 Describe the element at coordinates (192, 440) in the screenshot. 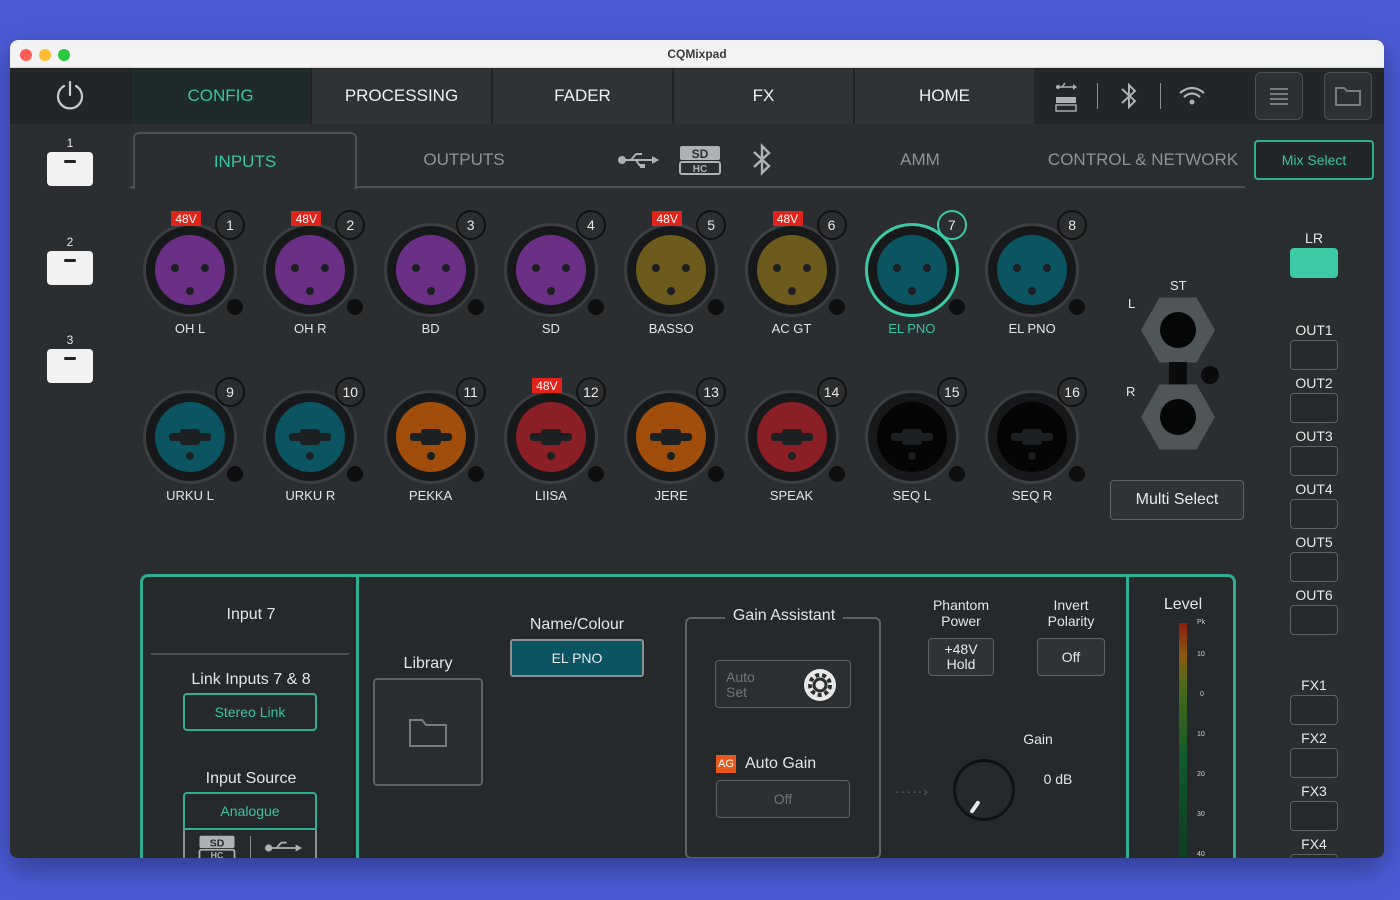

I see `input-channel-9: 9 URKU L` at that location.